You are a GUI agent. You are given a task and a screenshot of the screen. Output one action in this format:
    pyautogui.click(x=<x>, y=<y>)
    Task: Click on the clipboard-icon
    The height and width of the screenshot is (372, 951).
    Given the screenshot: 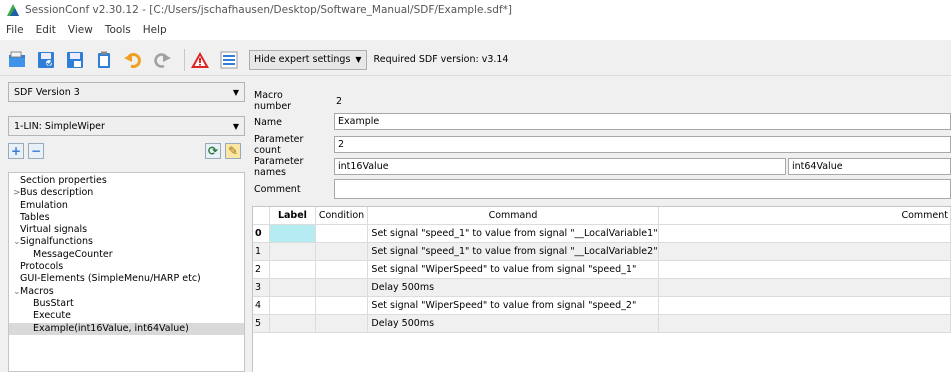 What is the action you would take?
    pyautogui.click(x=104, y=60)
    